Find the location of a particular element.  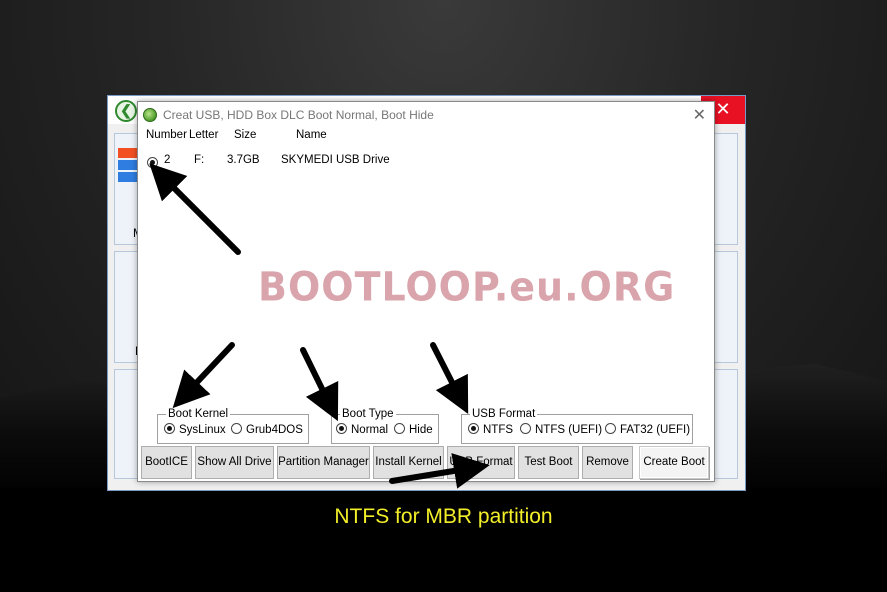

show-all-drive-button: Show All Drive is located at coordinates (234, 462).